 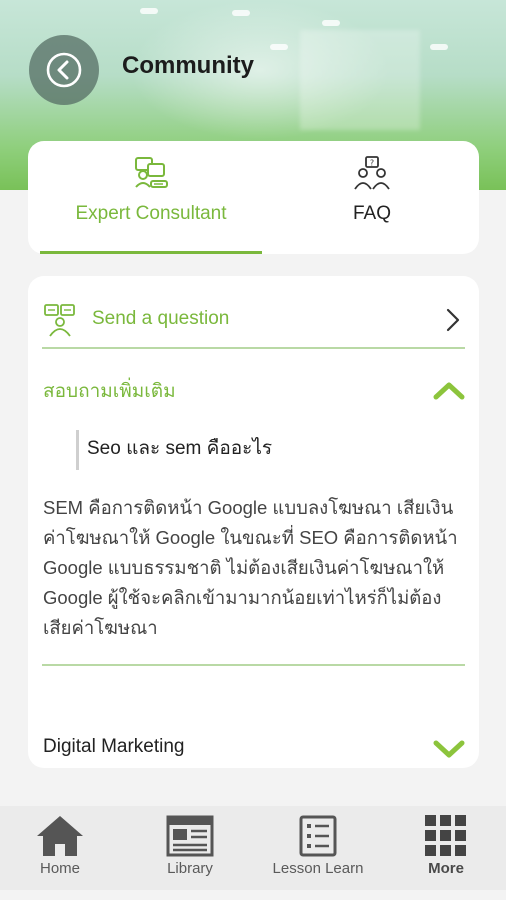 What do you see at coordinates (59, 868) in the screenshot?
I see `nav-home-label: Home` at bounding box center [59, 868].